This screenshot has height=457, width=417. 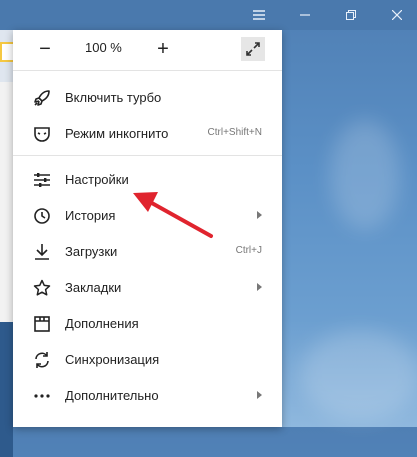 I want to click on minimize-button, so click(x=305, y=15).